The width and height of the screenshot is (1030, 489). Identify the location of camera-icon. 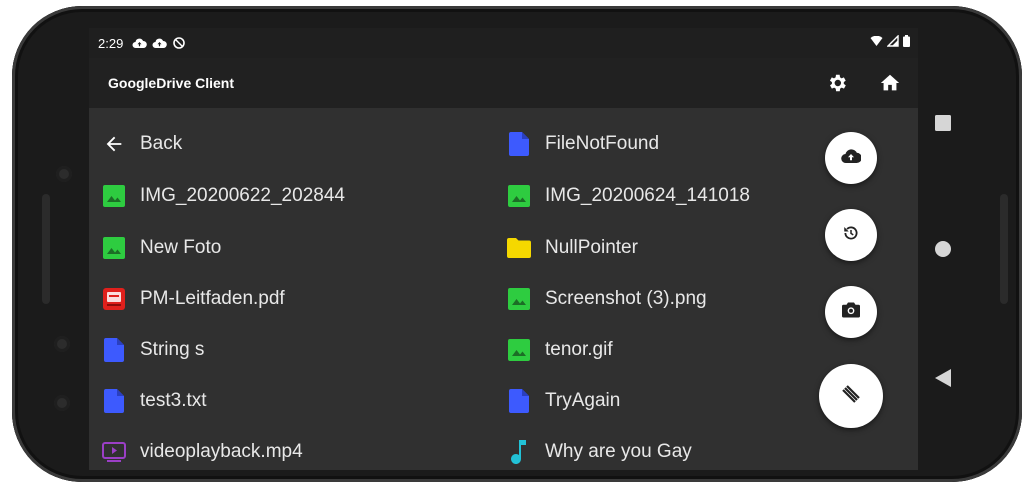
(851, 312).